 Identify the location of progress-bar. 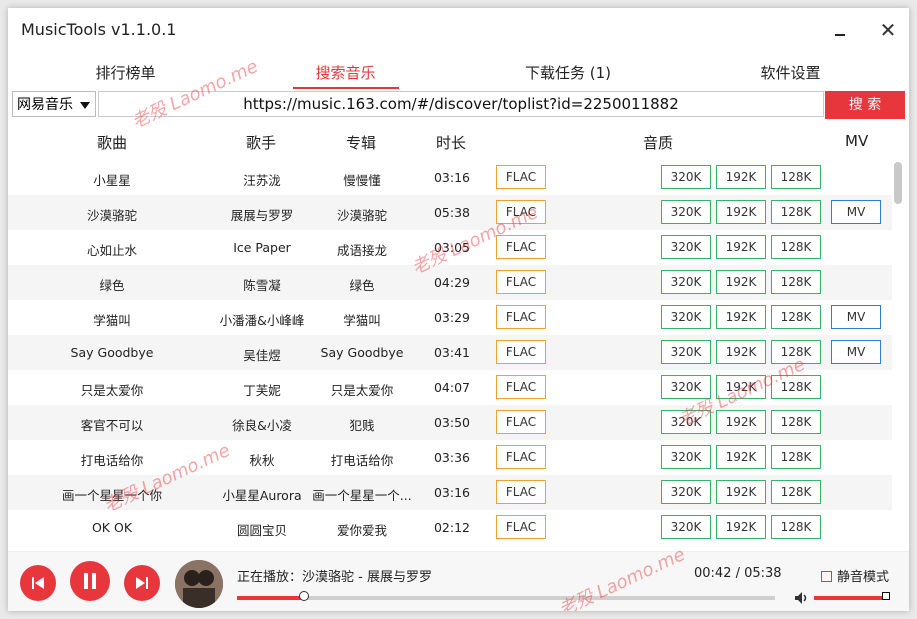
(506, 596).